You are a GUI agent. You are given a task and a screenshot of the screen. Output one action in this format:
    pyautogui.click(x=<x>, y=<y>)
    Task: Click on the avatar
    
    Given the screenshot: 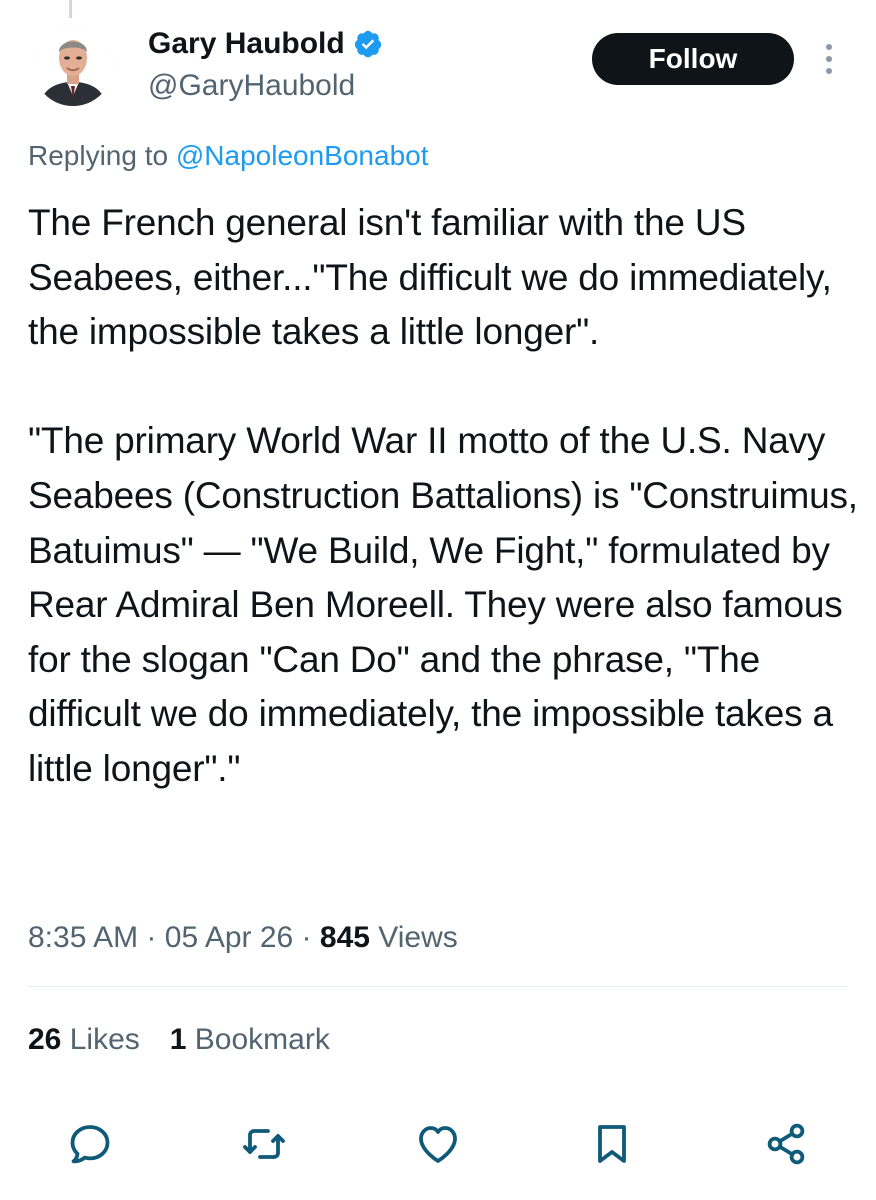 What is the action you would take?
    pyautogui.click(x=73, y=66)
    